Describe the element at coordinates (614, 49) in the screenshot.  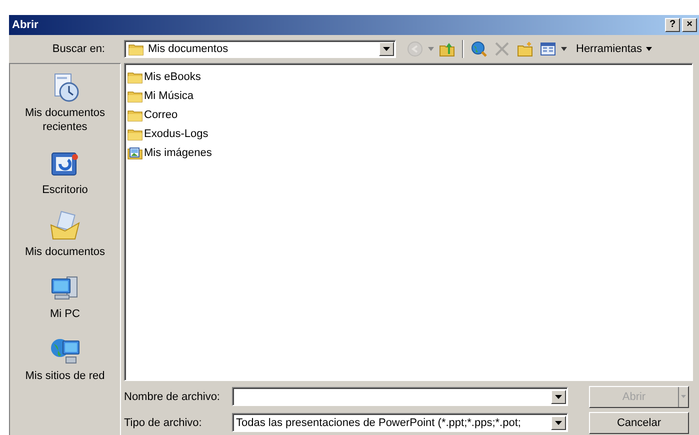
I see `tools-menu: Herramientas` at that location.